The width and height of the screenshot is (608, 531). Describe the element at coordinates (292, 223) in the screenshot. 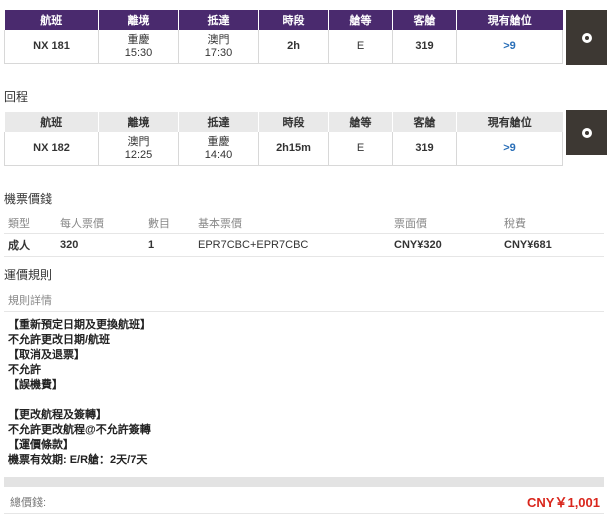

I see `fare-col-basis: 基本票價` at that location.